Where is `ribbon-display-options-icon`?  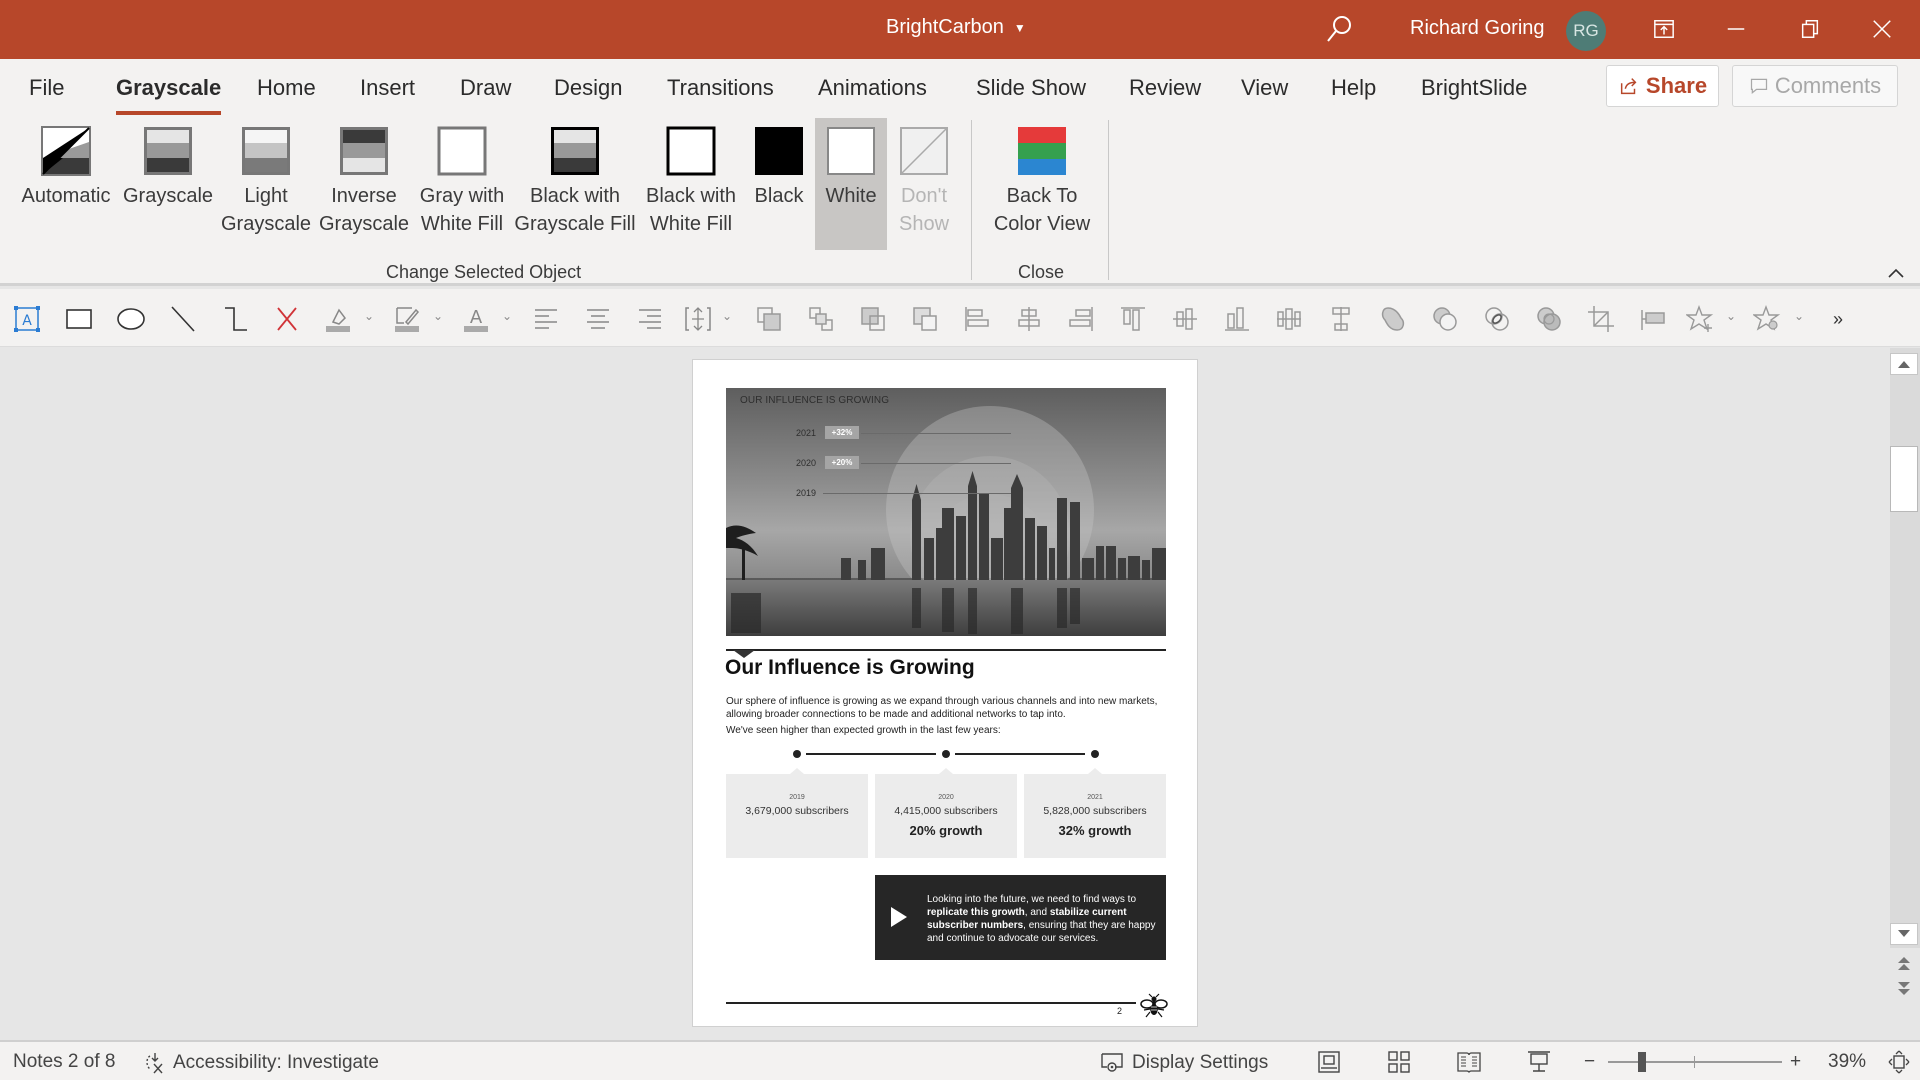
ribbon-display-options-icon is located at coordinates (1664, 29).